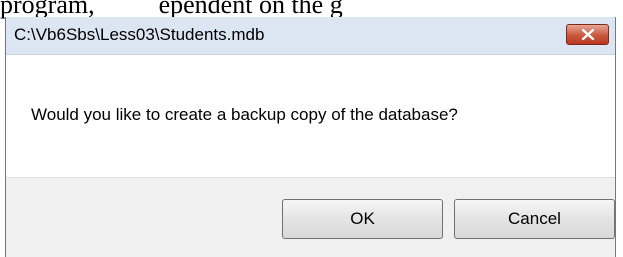  What do you see at coordinates (310, 36) in the screenshot?
I see `dialog-titlebar: C:\Vb6Sbs\Less03\Students.mdb` at bounding box center [310, 36].